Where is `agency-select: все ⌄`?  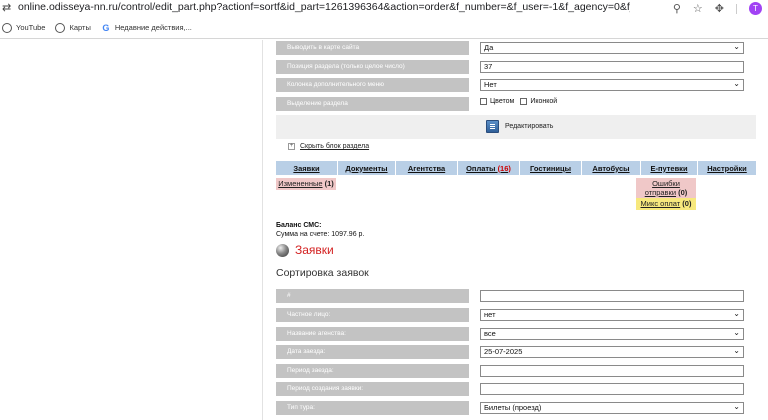 agency-select: все ⌄ is located at coordinates (612, 334).